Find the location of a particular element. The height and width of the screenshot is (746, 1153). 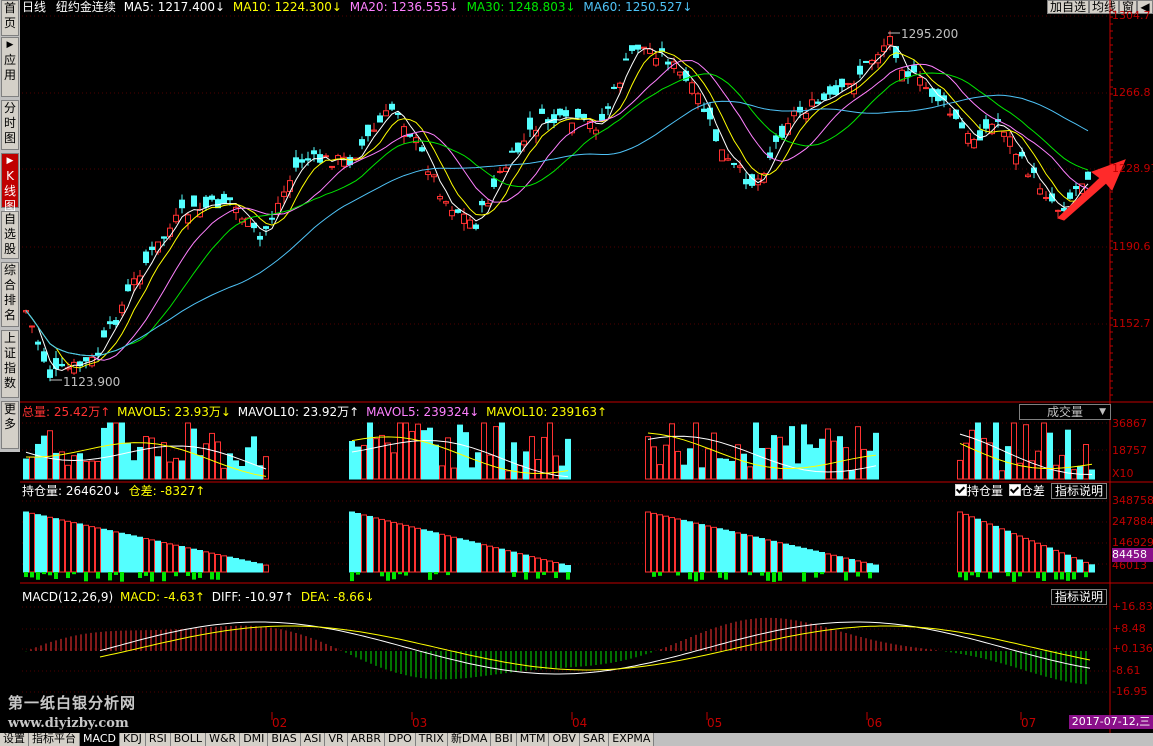

tab-bias-8: BIAS is located at coordinates (284, 739).